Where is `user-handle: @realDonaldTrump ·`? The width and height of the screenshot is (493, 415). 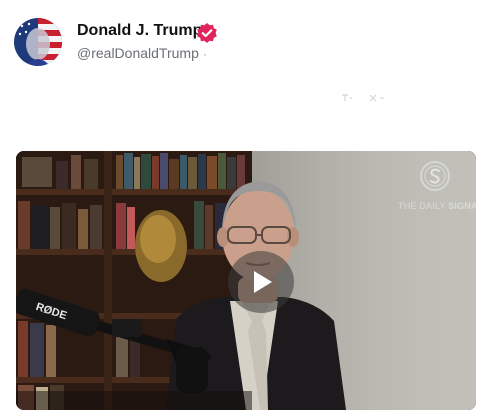
user-handle: @realDonaldTrump · is located at coordinates (142, 53).